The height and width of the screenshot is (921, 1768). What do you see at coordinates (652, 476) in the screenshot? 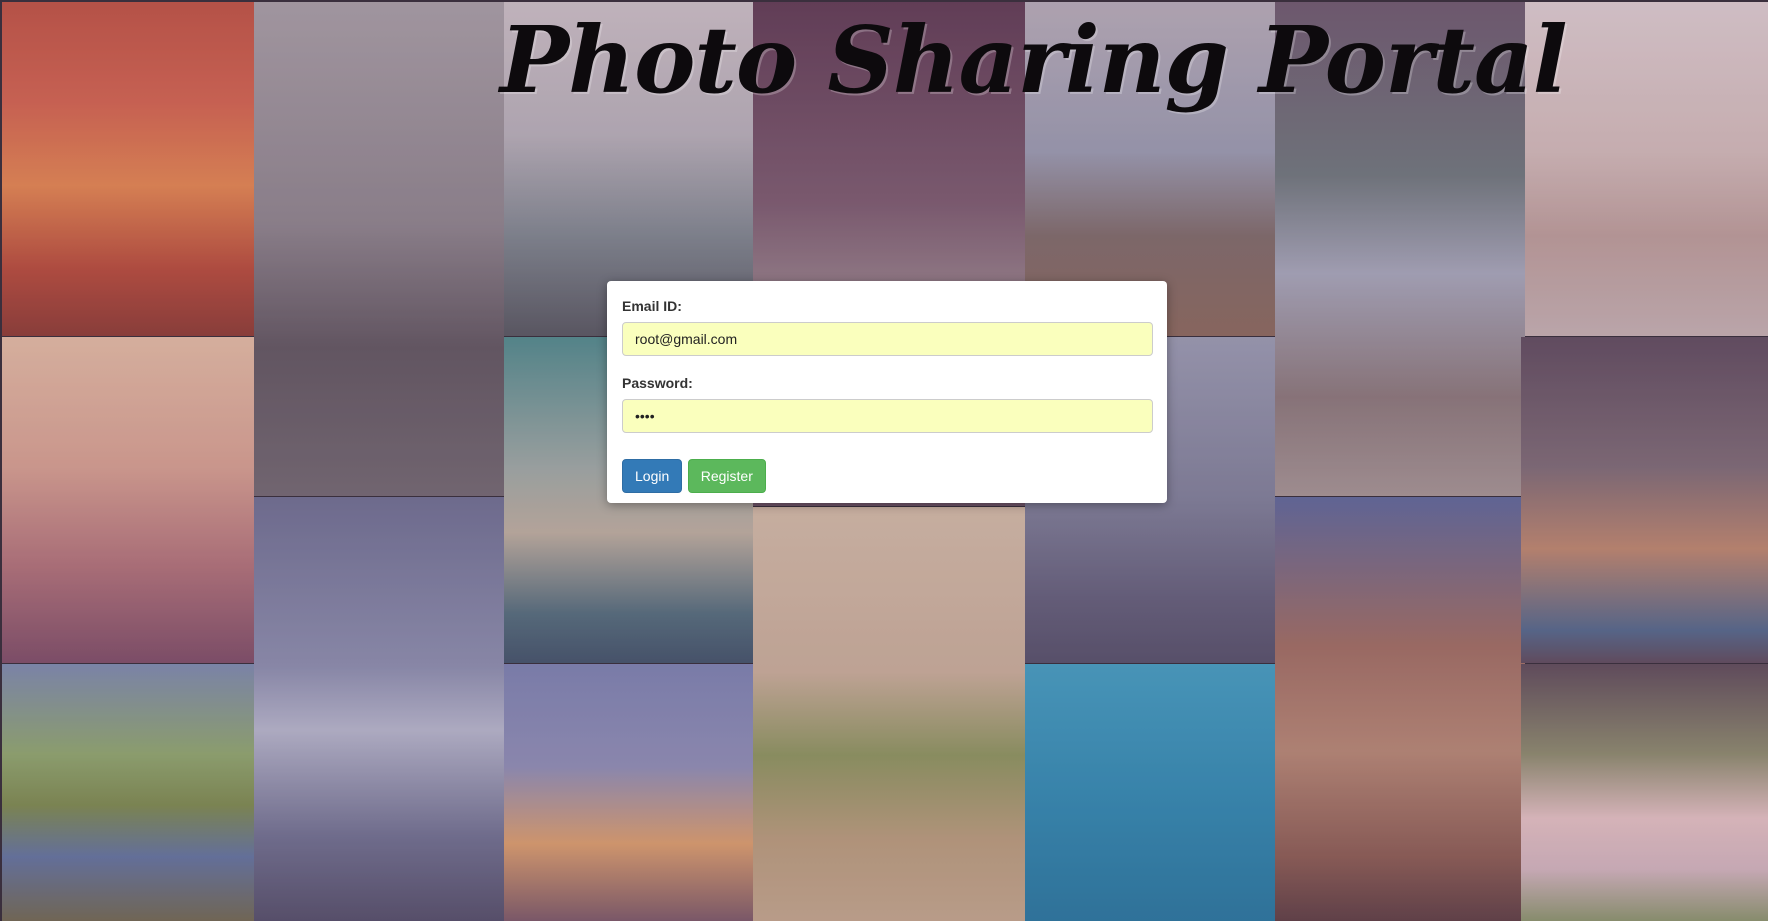
I see `login-button: Login` at bounding box center [652, 476].